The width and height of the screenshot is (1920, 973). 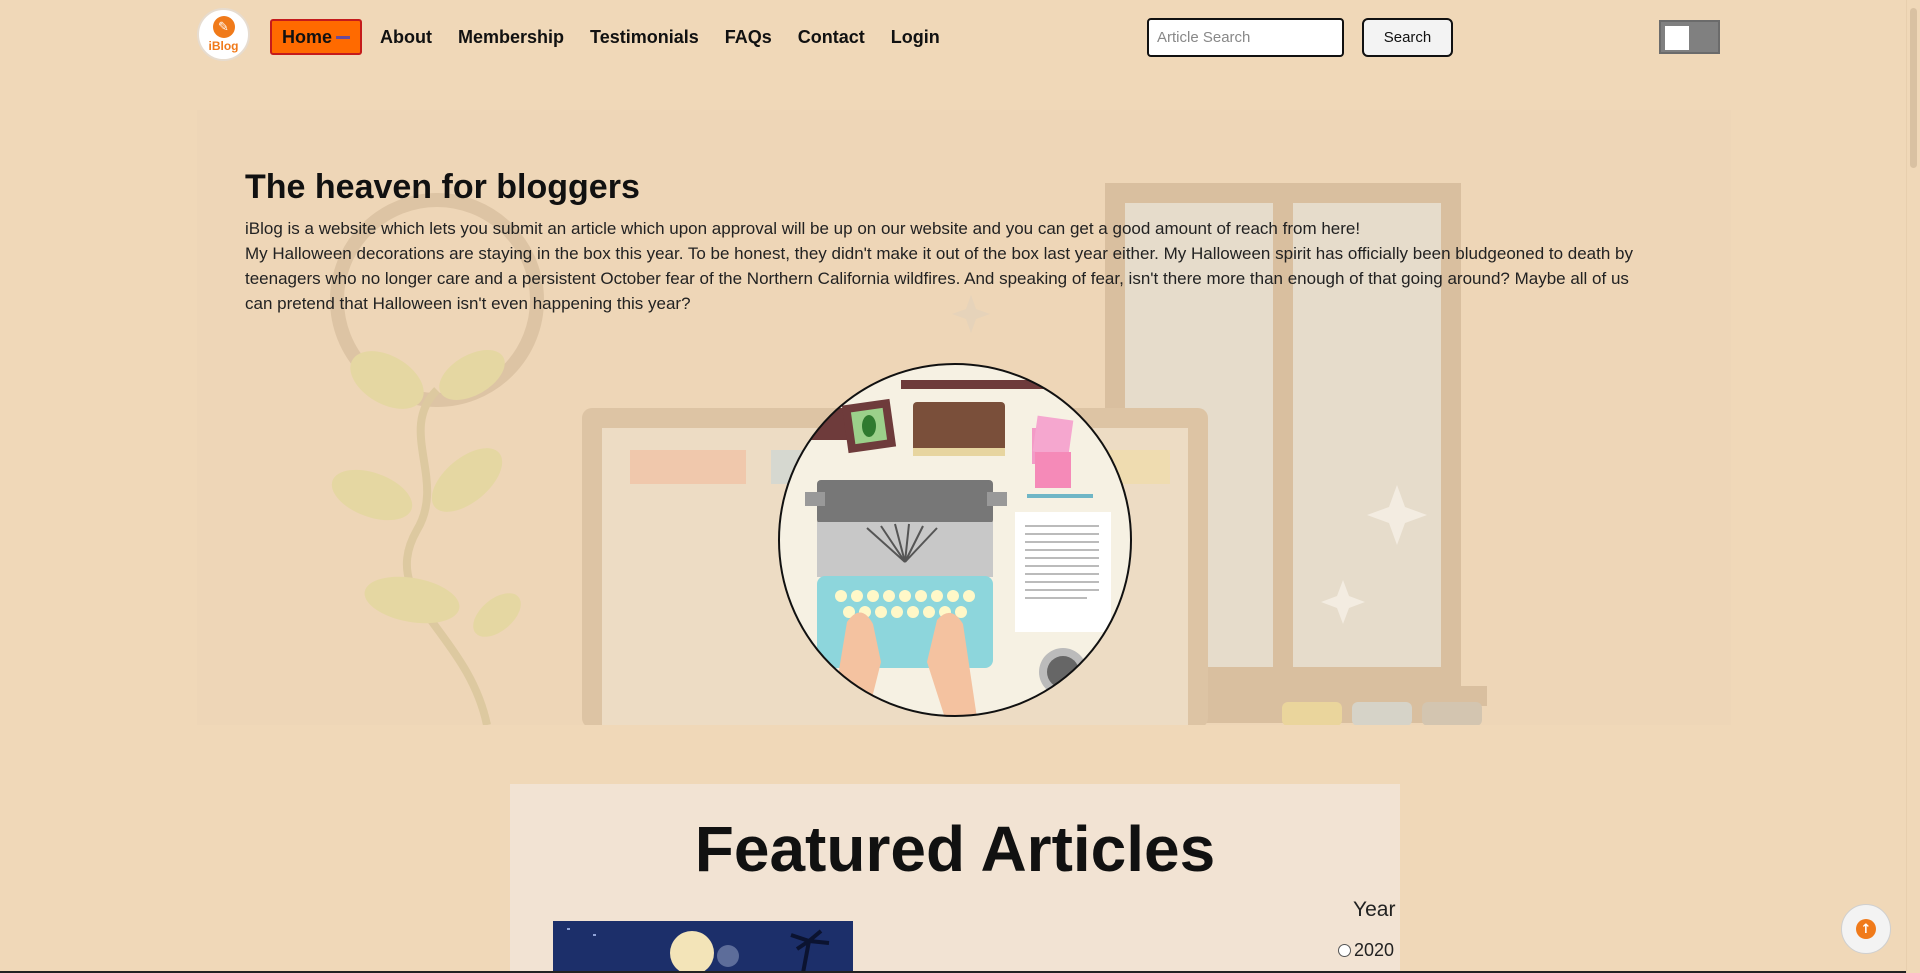 What do you see at coordinates (442, 187) in the screenshot?
I see `hero-title: The heaven for bloggers` at bounding box center [442, 187].